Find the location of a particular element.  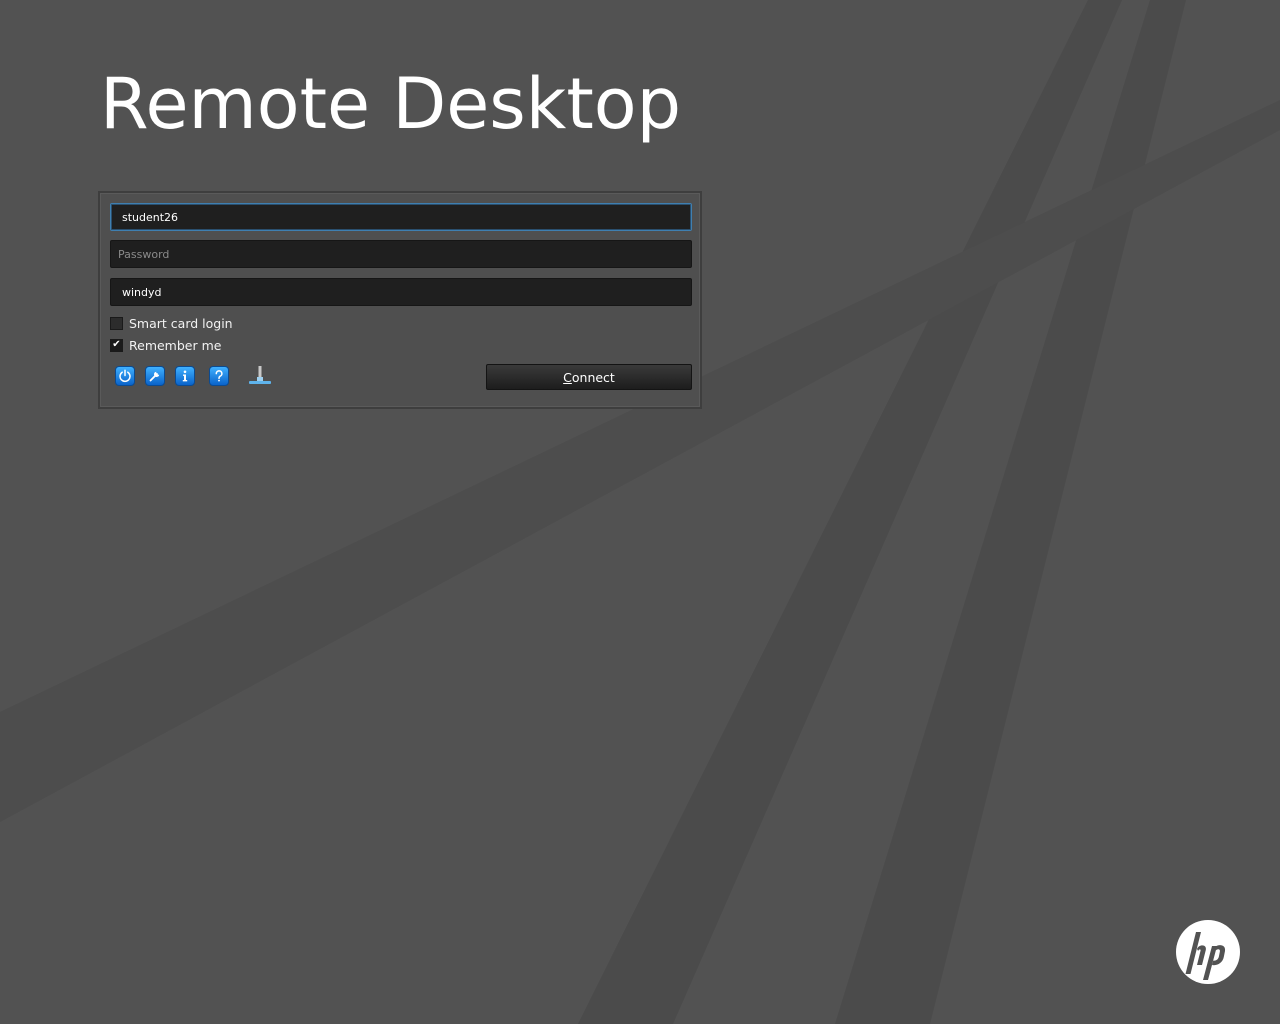

connect-button: Connect is located at coordinates (589, 377).